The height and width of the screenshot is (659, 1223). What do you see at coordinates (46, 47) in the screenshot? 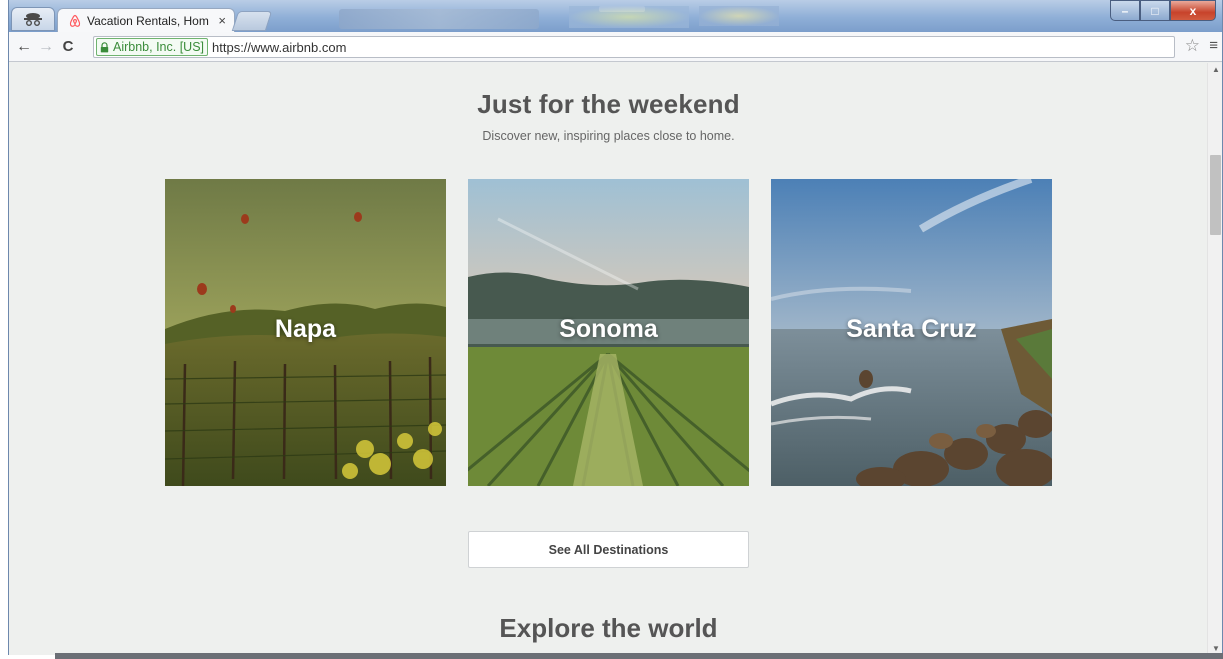
I see `forward-button: →` at bounding box center [46, 47].